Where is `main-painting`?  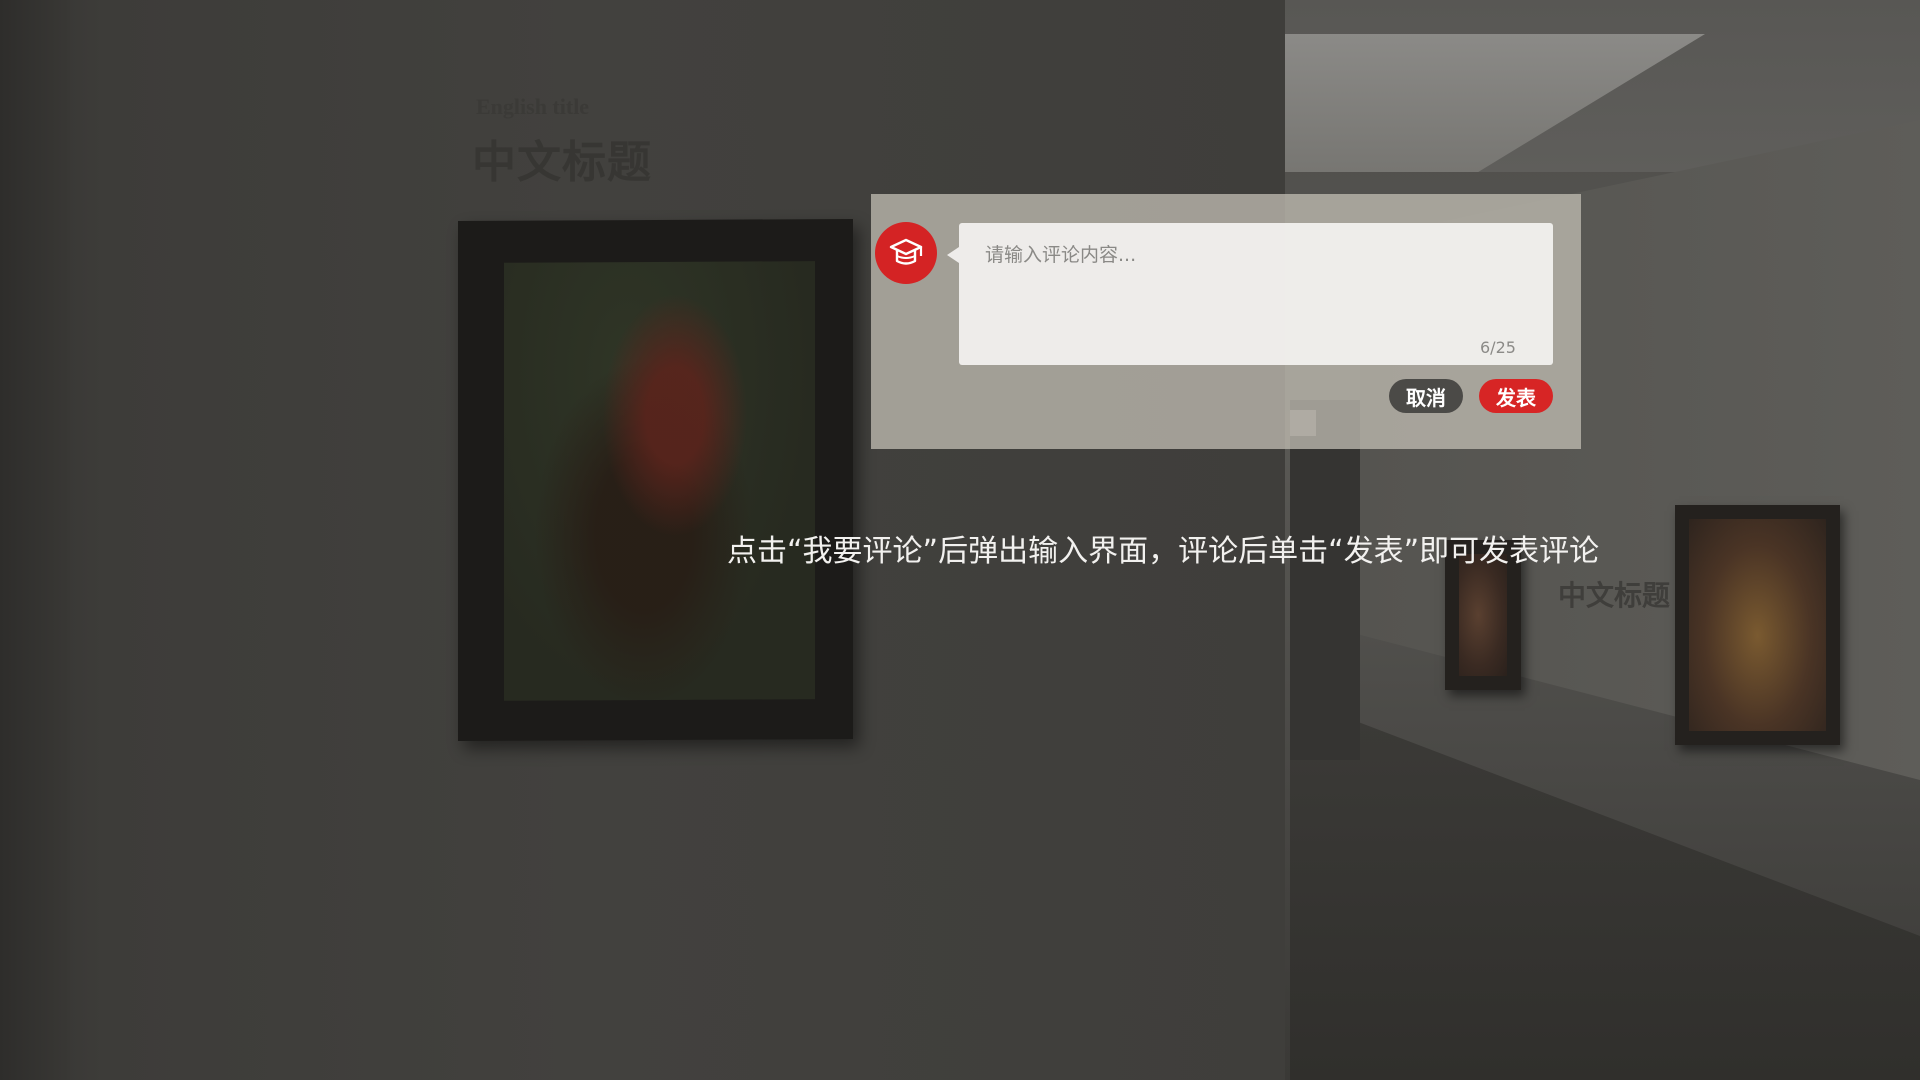
main-painting is located at coordinates (655, 480).